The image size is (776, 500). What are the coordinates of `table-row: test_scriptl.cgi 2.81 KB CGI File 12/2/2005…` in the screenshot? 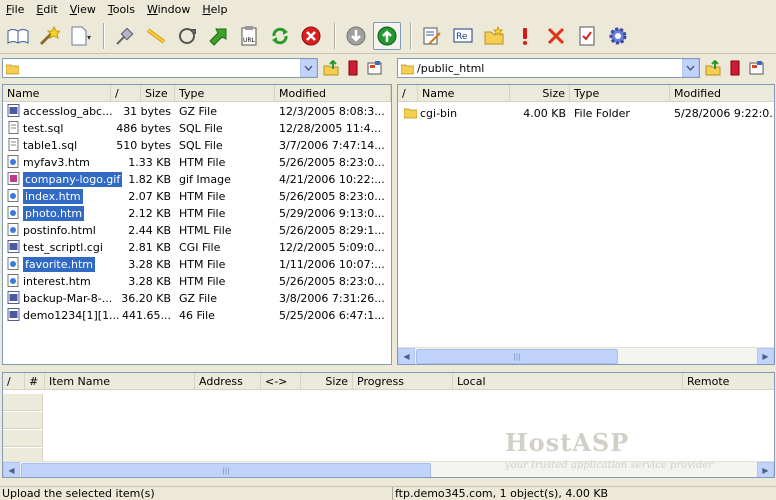 It's located at (197, 247).